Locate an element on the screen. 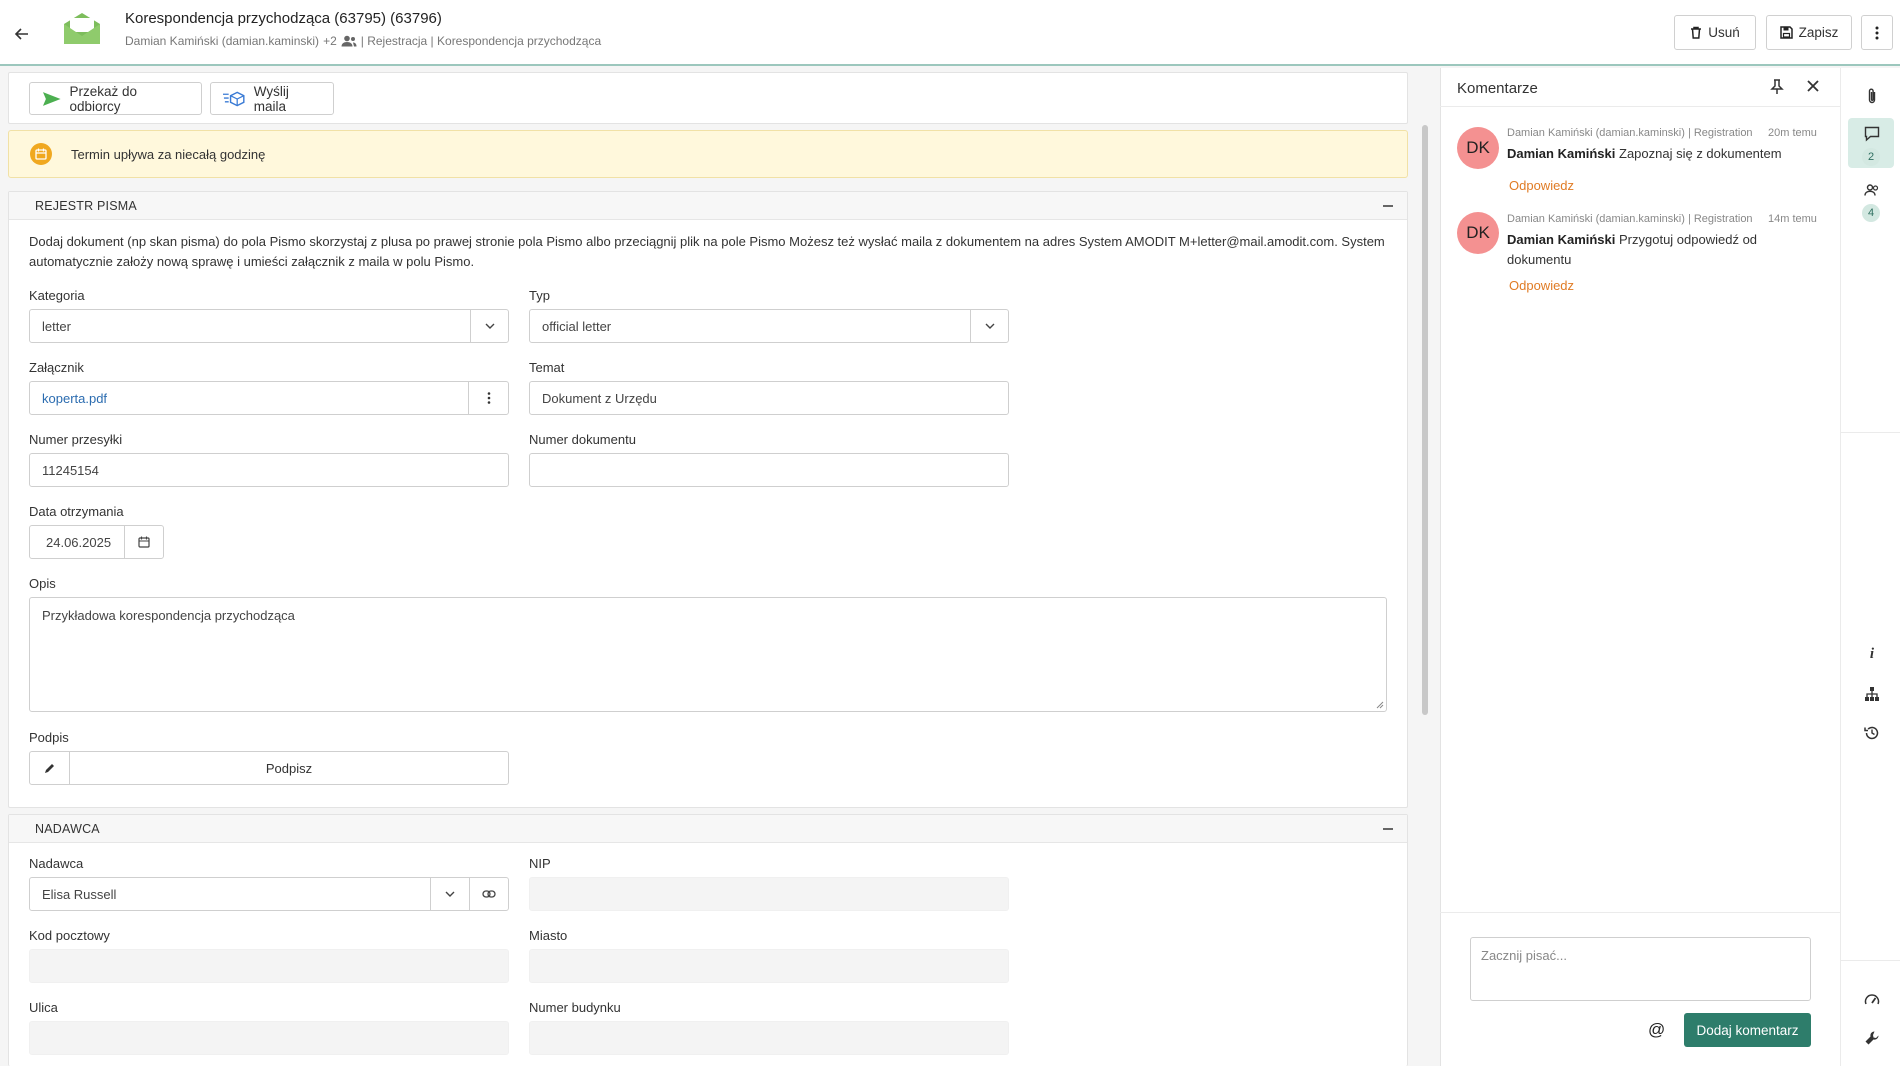 This screenshot has width=1900, height=1066. mention-button: @ is located at coordinates (1656, 1030).